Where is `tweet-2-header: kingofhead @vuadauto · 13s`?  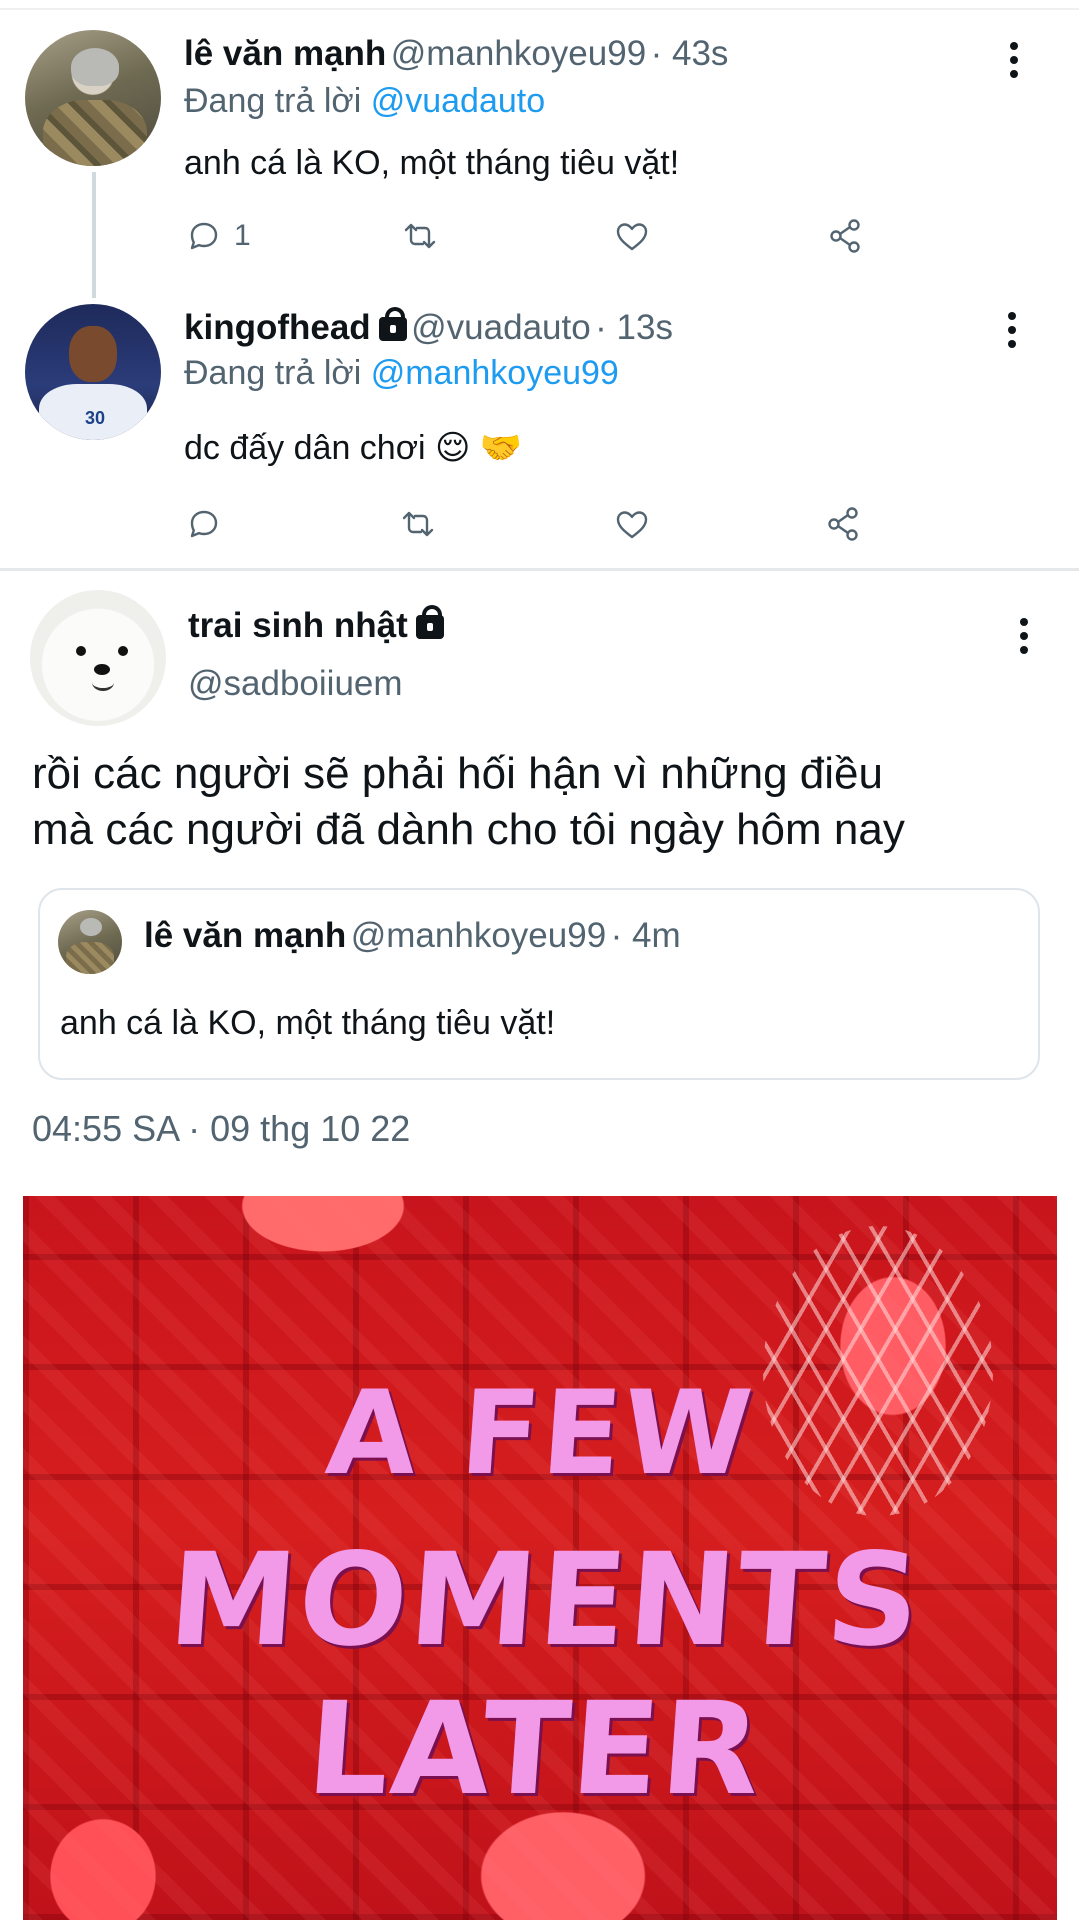
tweet-2-header: kingofhead @vuadauto · 13s is located at coordinates (428, 327).